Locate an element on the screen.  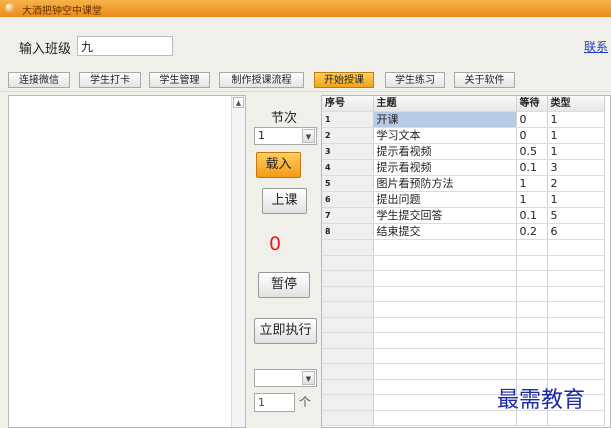
cell-type: 5 is located at coordinates (576, 215).